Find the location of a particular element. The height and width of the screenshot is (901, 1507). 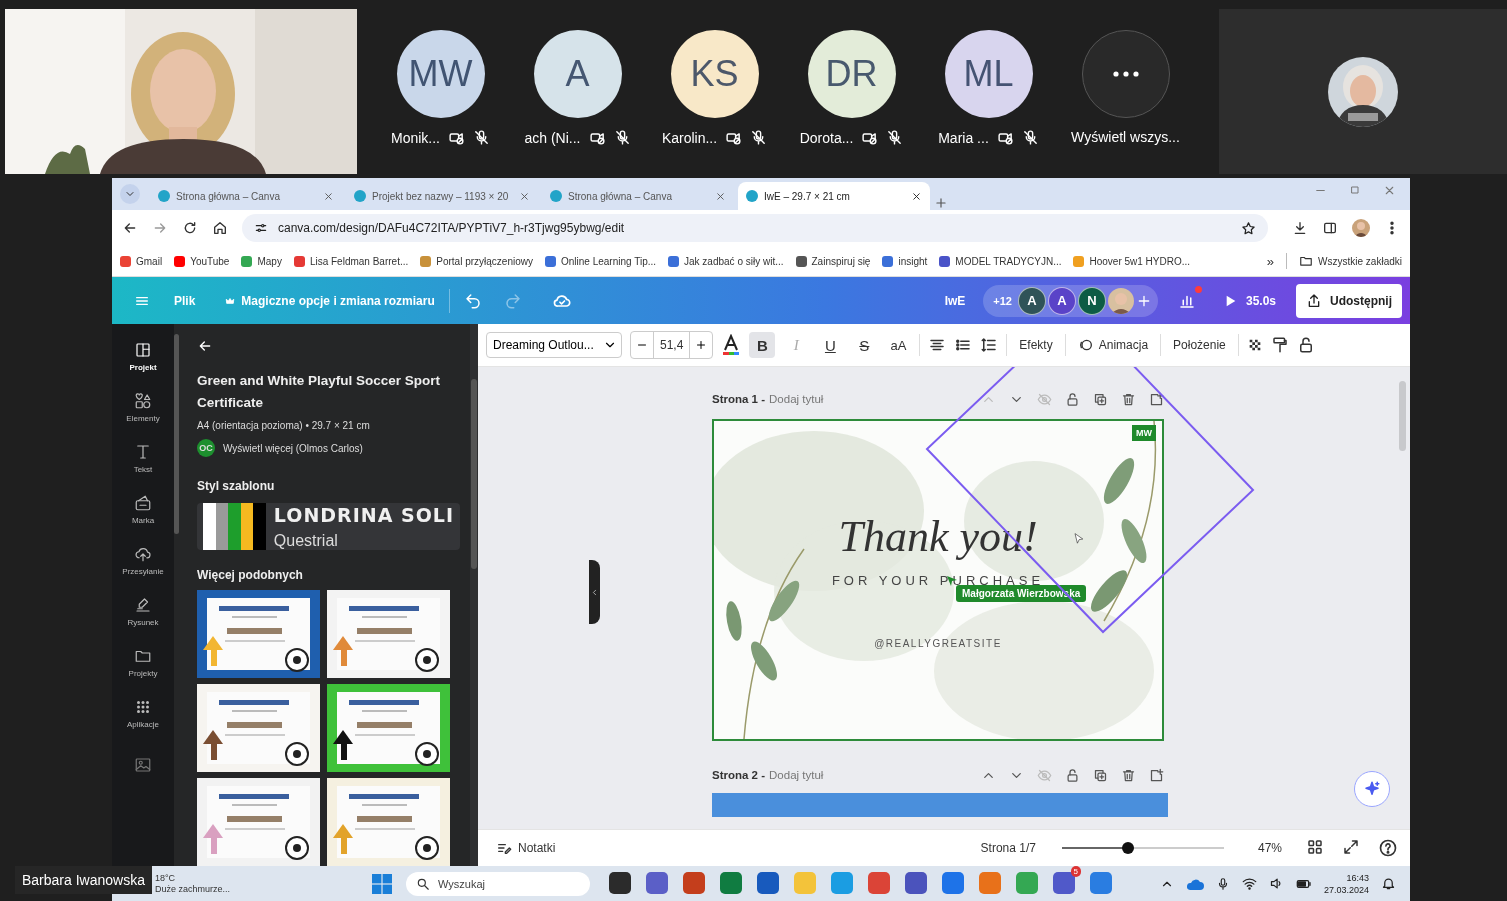

avatar: KS is located at coordinates (714, 74).